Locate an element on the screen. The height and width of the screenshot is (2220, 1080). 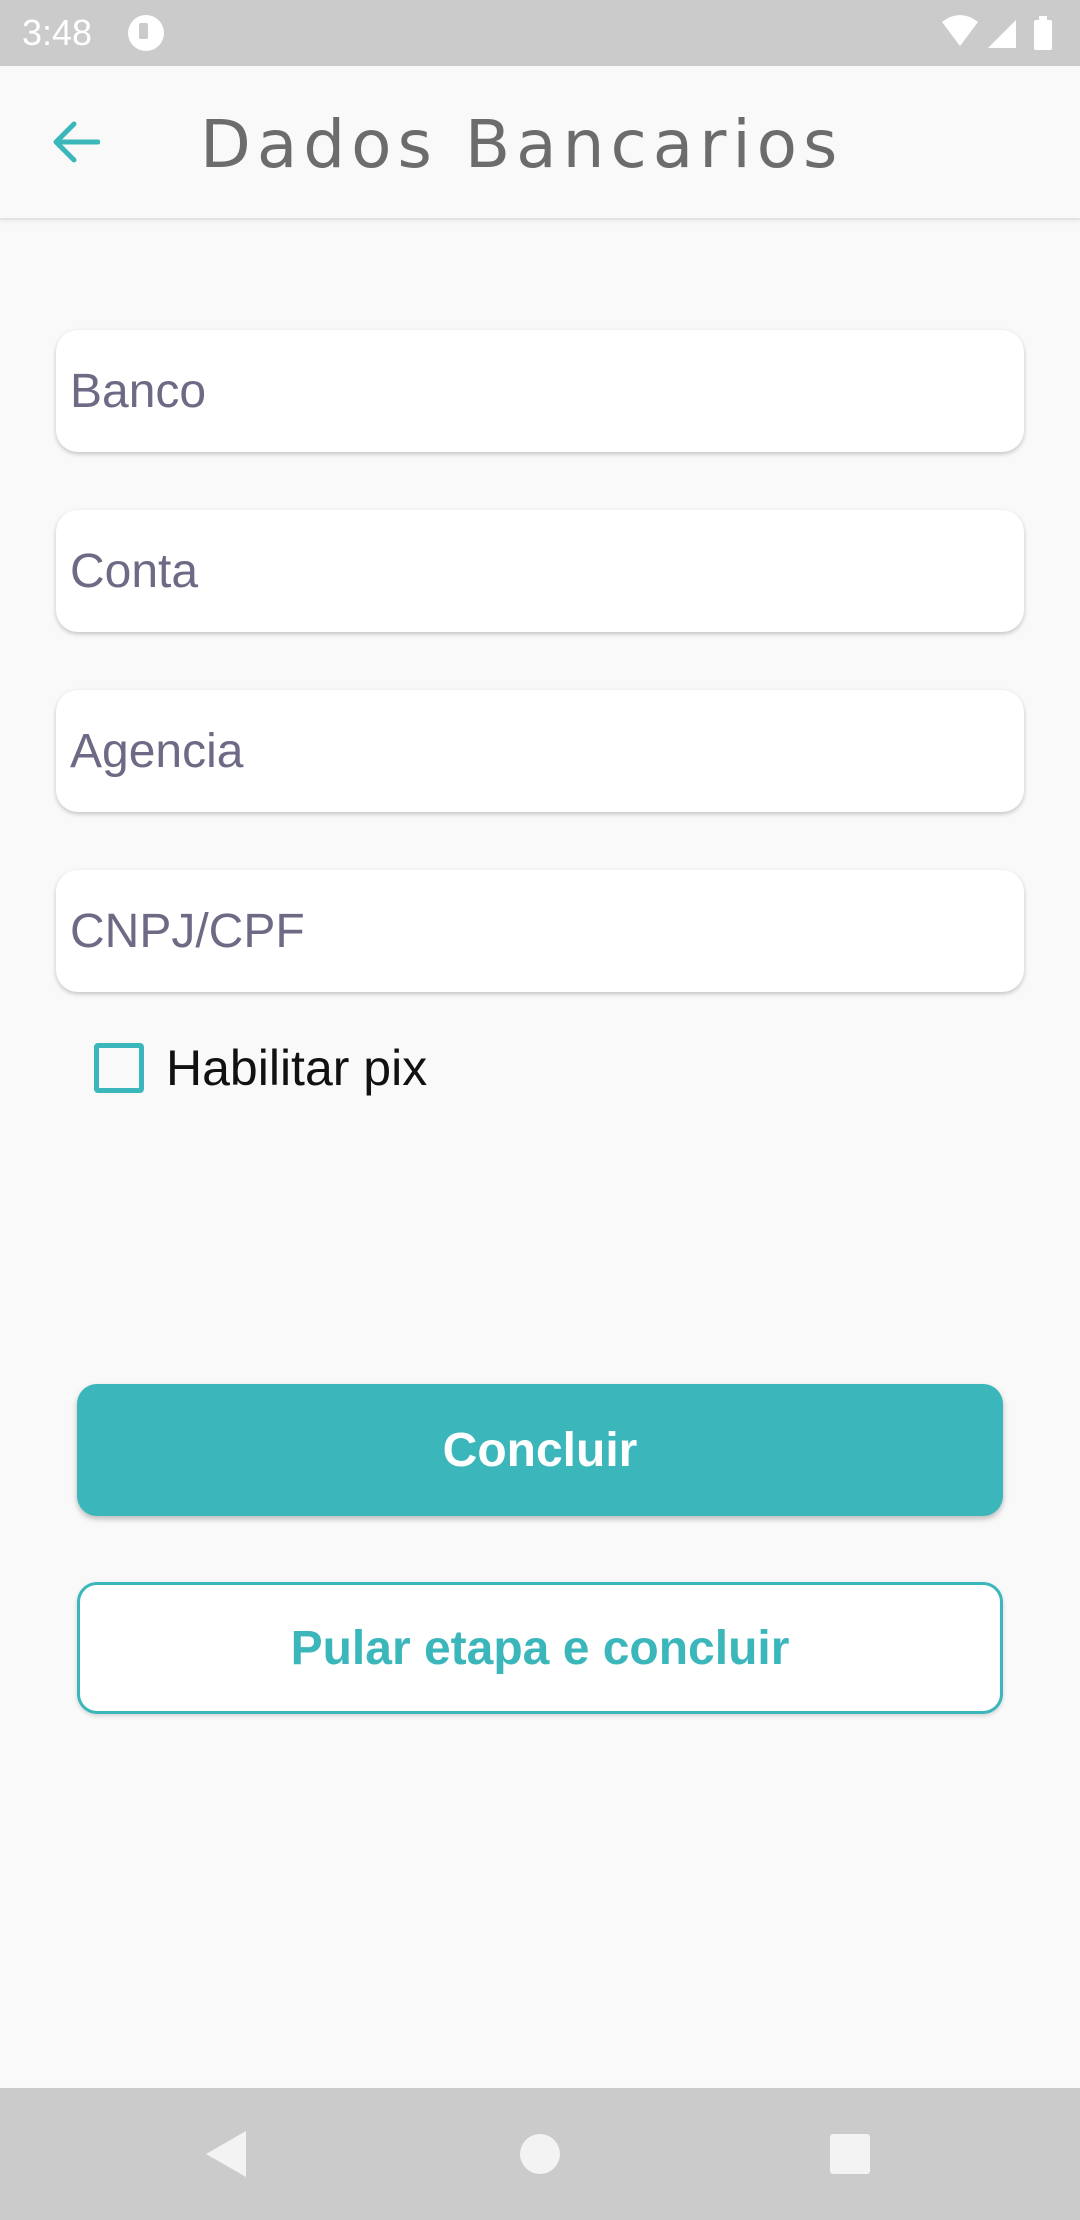
status-time: 3:48 is located at coordinates (57, 32).